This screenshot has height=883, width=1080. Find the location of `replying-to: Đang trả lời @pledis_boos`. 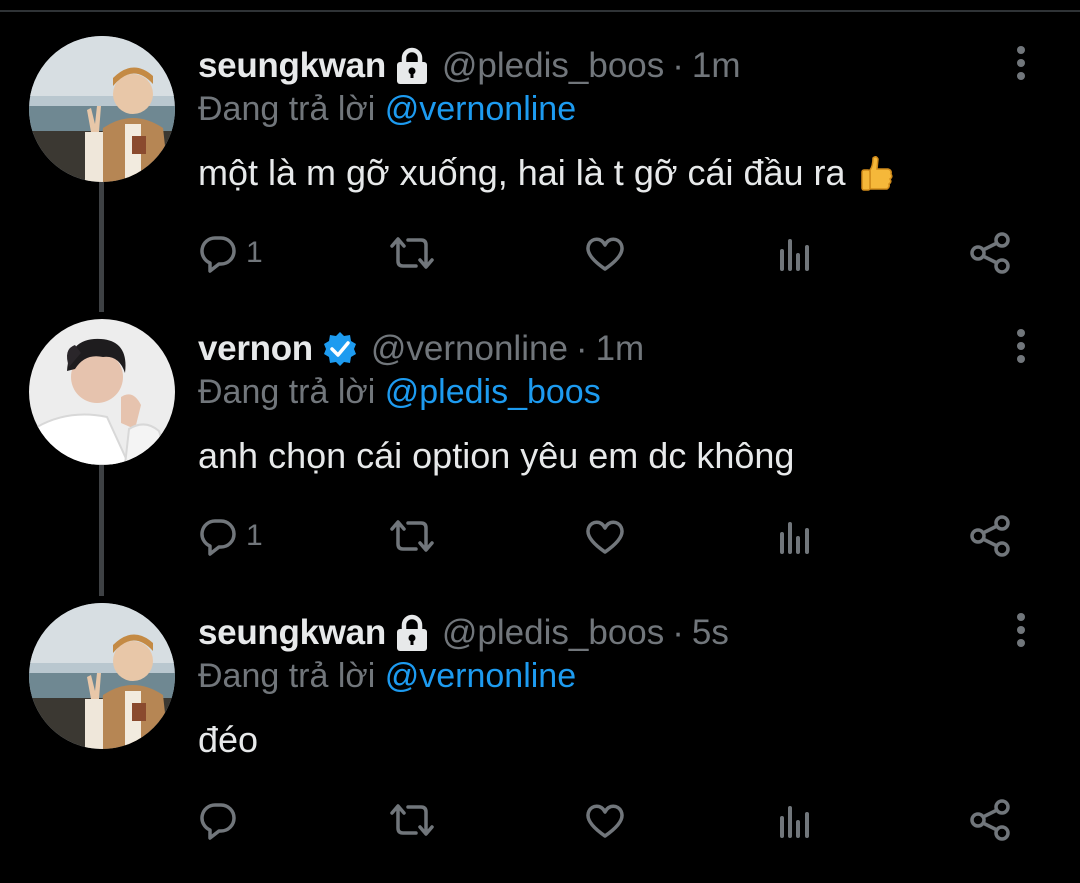

replying-to: Đang trả lời @pledis_boos is located at coordinates (399, 392).